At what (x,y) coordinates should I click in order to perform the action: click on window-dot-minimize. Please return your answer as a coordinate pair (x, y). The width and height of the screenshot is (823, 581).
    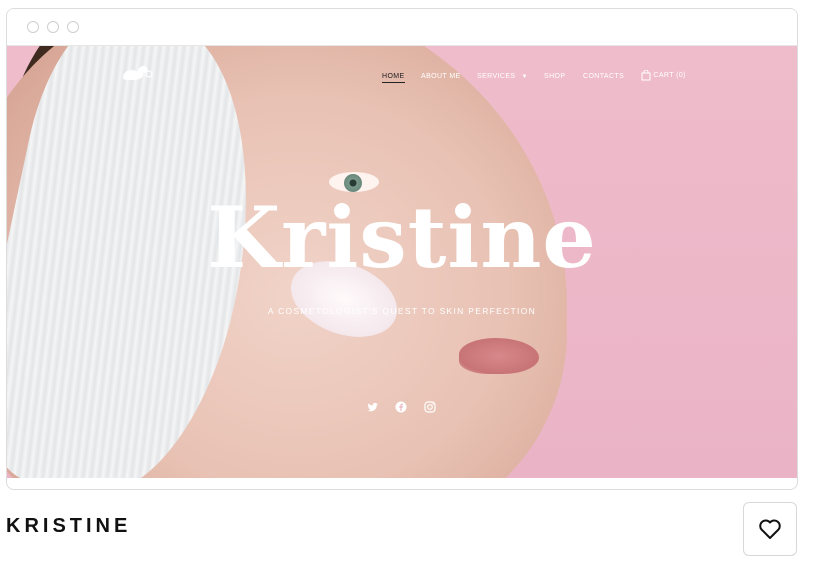
    Looking at the image, I should click on (53, 27).